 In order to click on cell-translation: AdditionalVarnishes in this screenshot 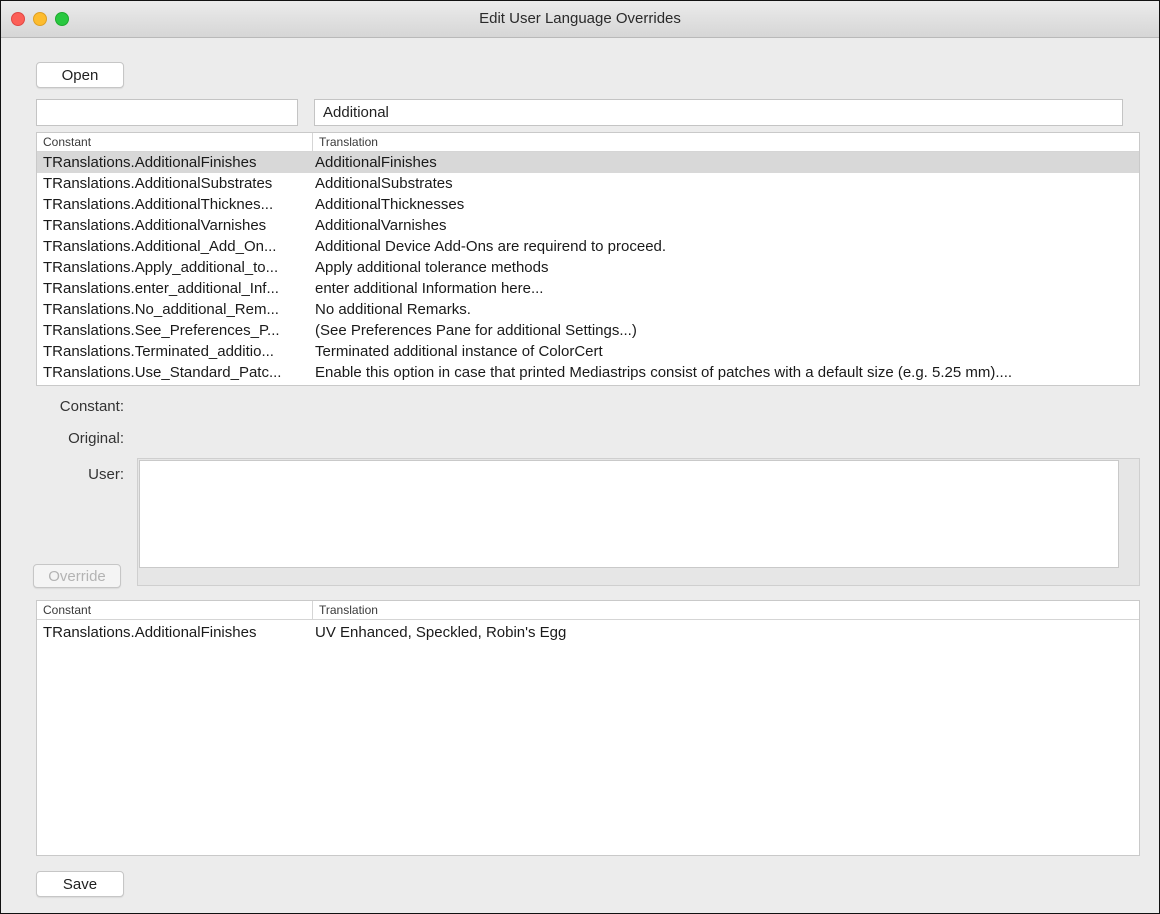, I will do `click(381, 225)`.